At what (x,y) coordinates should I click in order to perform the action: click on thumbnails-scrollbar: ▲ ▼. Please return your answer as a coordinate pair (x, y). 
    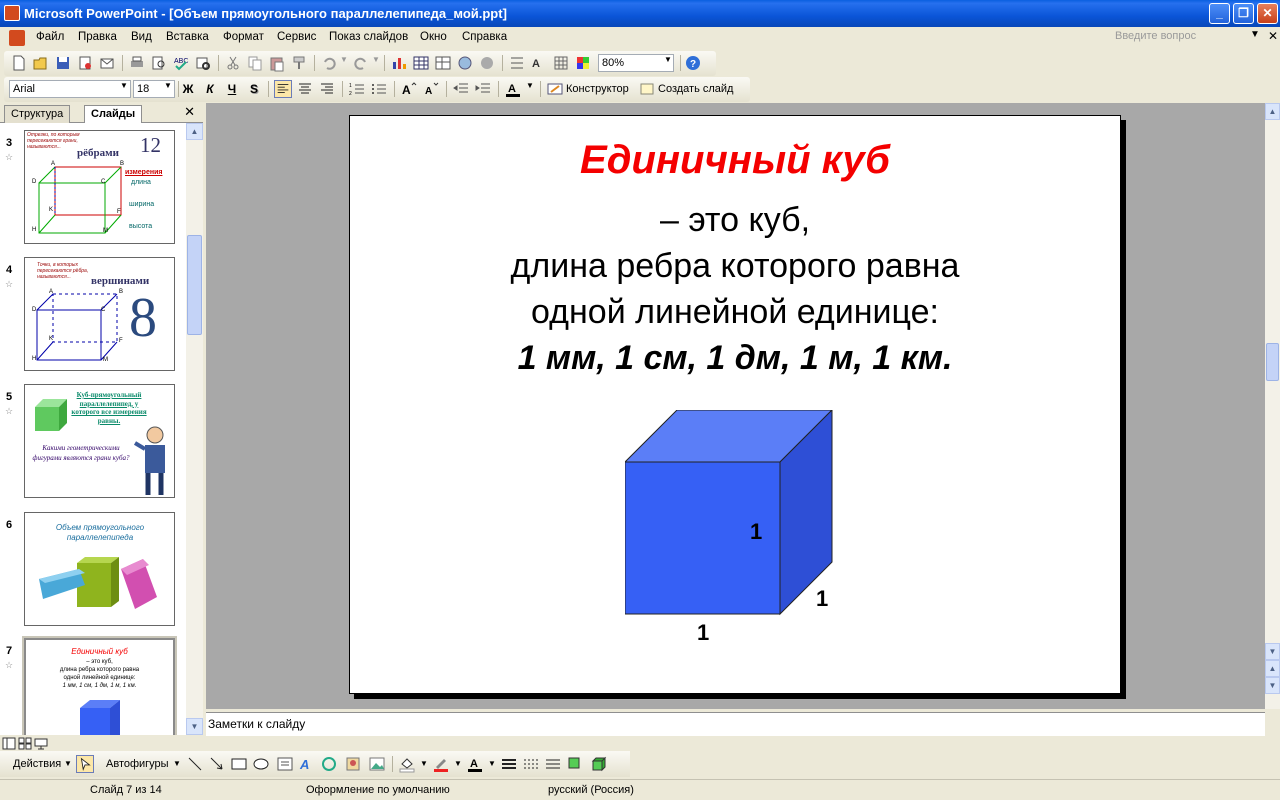
    Looking at the image, I should click on (194, 429).